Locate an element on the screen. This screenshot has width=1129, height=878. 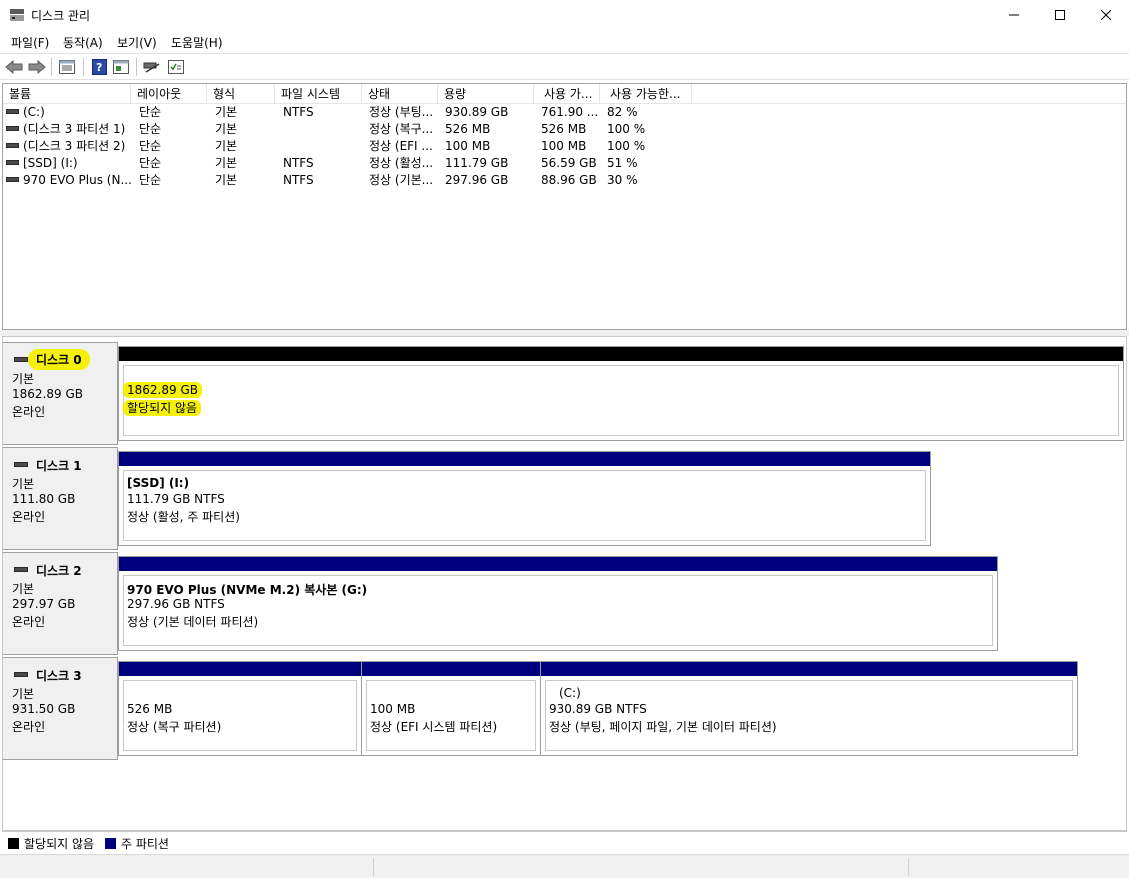
disk-icon is located at coordinates (21, 674).